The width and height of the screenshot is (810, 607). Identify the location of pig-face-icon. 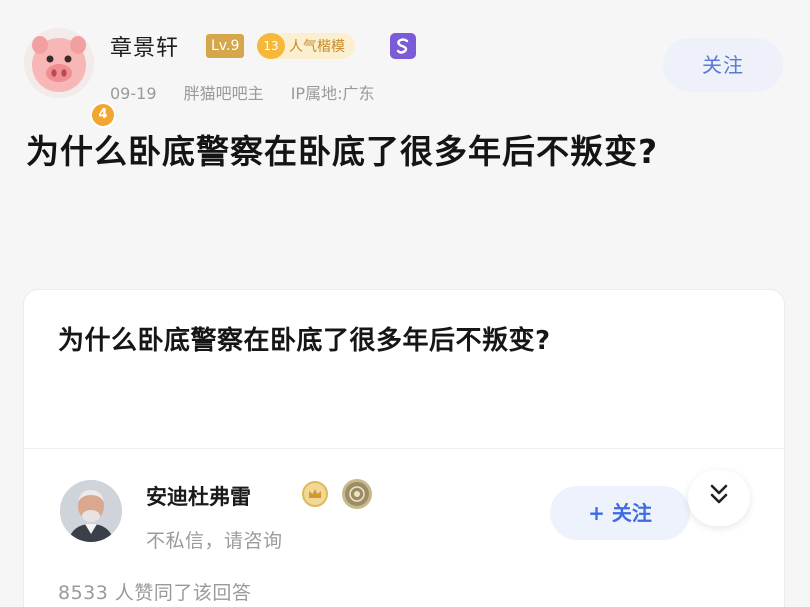
(59, 64).